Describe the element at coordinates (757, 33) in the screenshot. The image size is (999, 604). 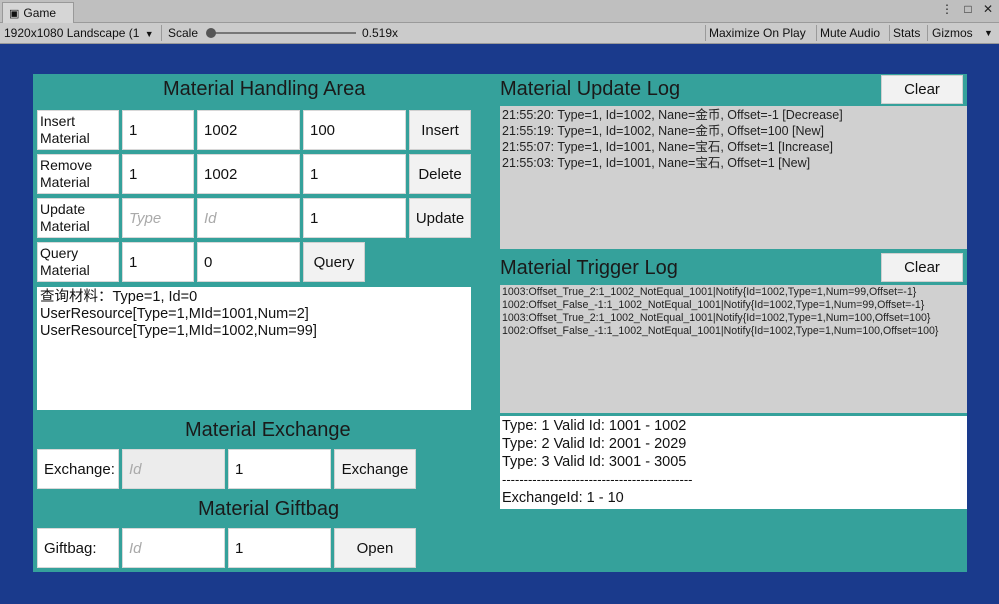
I see `maximize-on-play-toggle: Maximize On Play` at that location.